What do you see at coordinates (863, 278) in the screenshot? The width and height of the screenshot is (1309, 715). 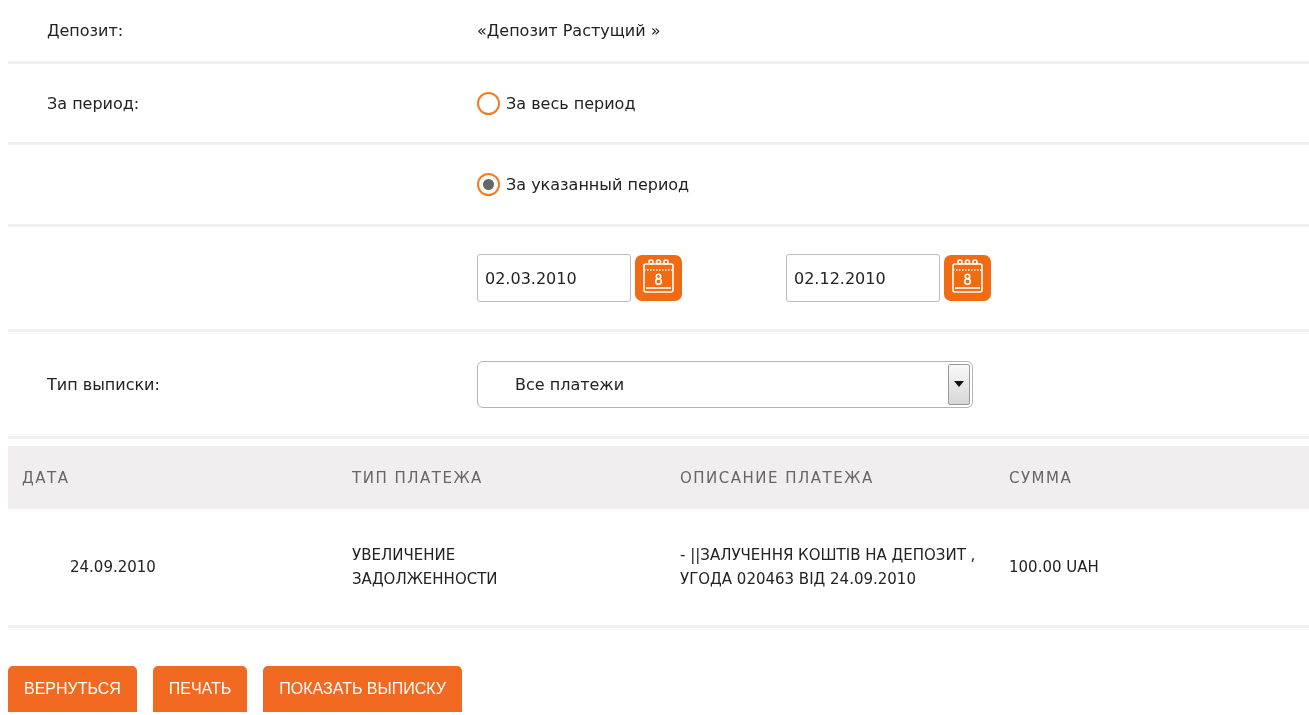 I see `date-field: 02.12.2010` at bounding box center [863, 278].